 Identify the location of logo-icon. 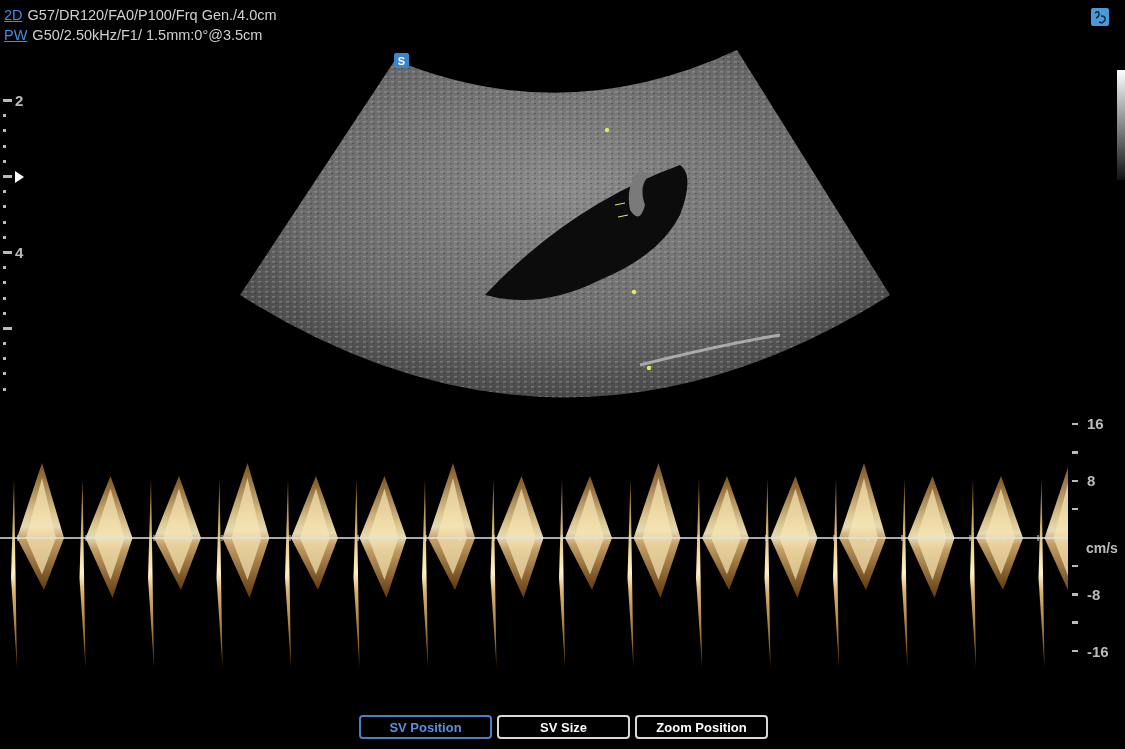
(1100, 17).